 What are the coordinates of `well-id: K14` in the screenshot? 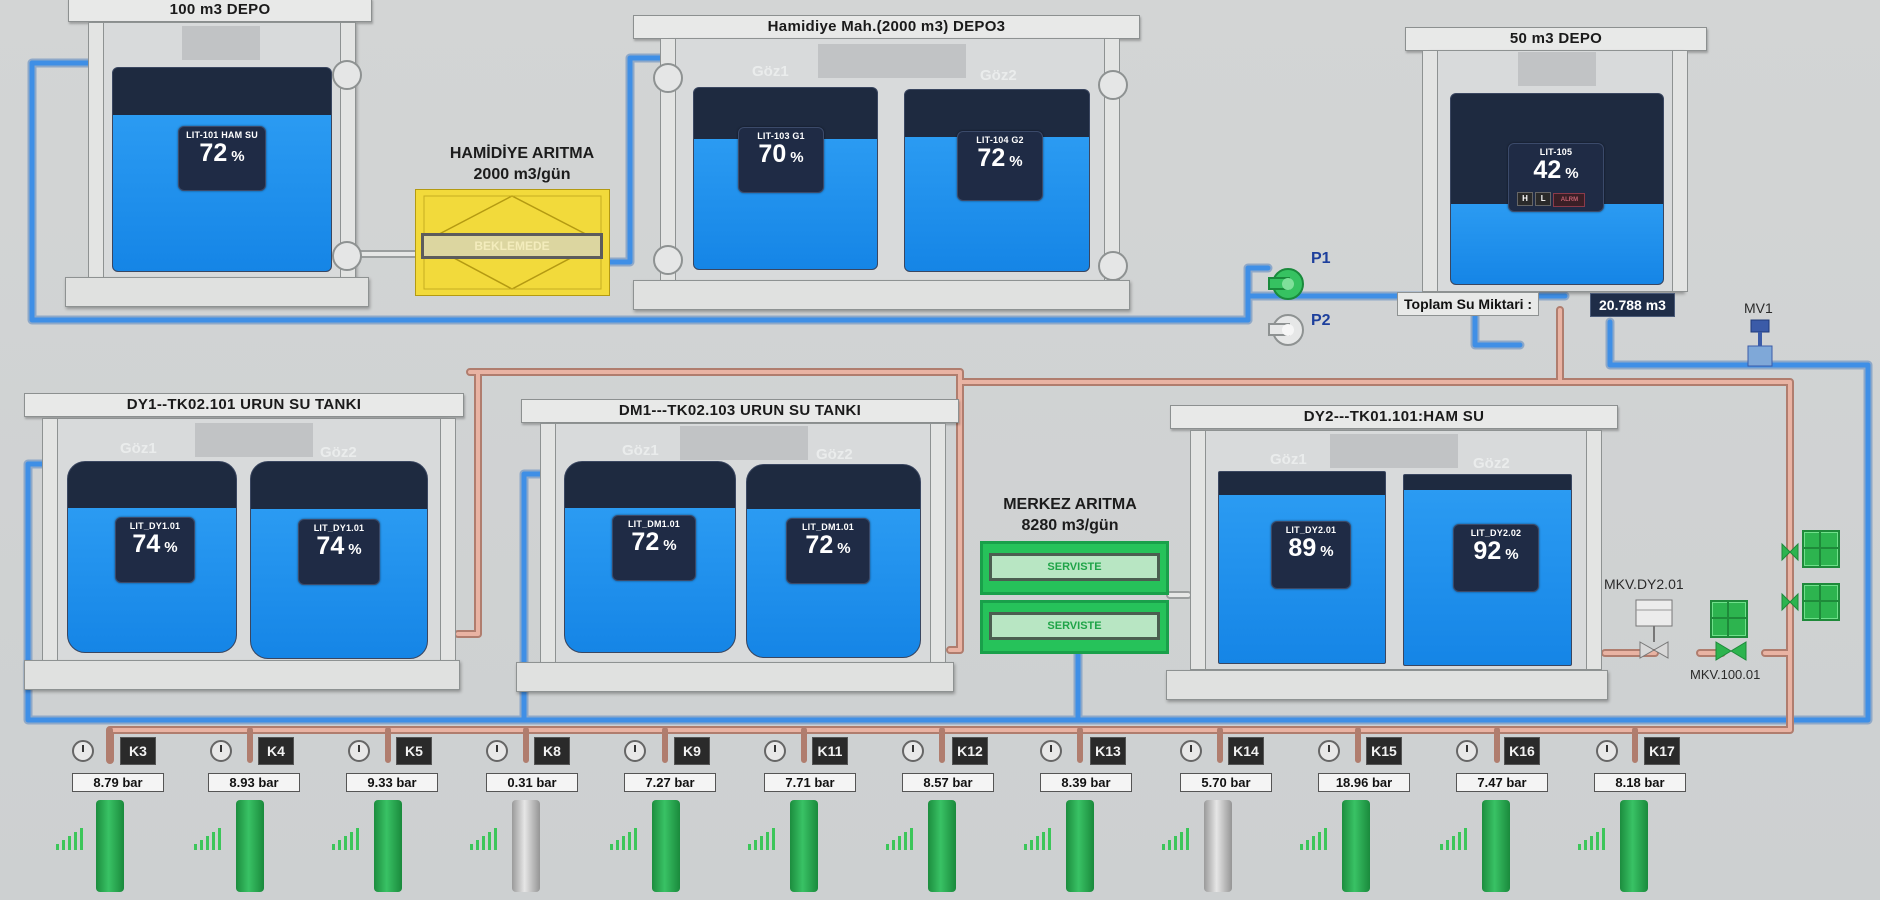 It's located at (1246, 751).